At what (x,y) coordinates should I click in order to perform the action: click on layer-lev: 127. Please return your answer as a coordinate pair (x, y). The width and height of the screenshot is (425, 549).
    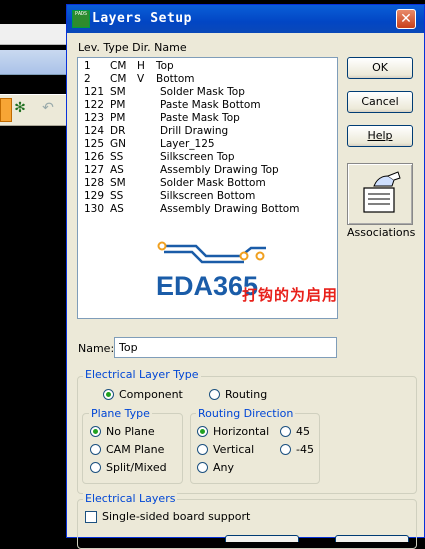
    Looking at the image, I should click on (94, 170).